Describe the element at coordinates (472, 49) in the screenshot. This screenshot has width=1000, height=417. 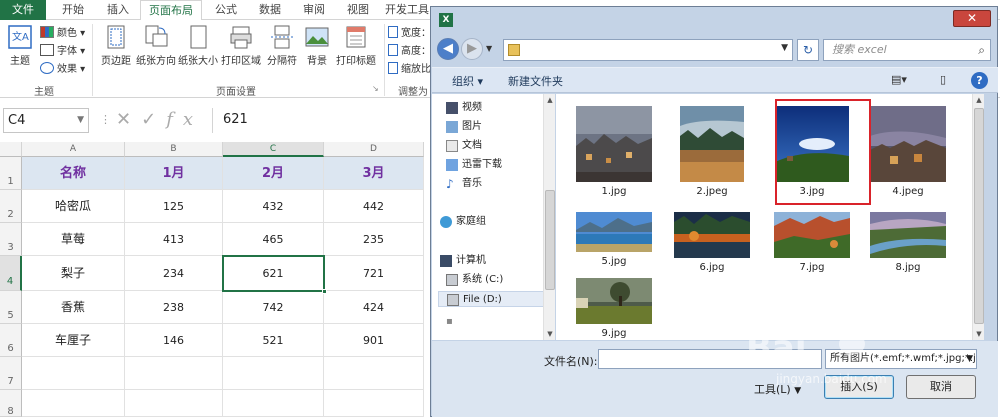
I see `forward-icon: ▶` at that location.